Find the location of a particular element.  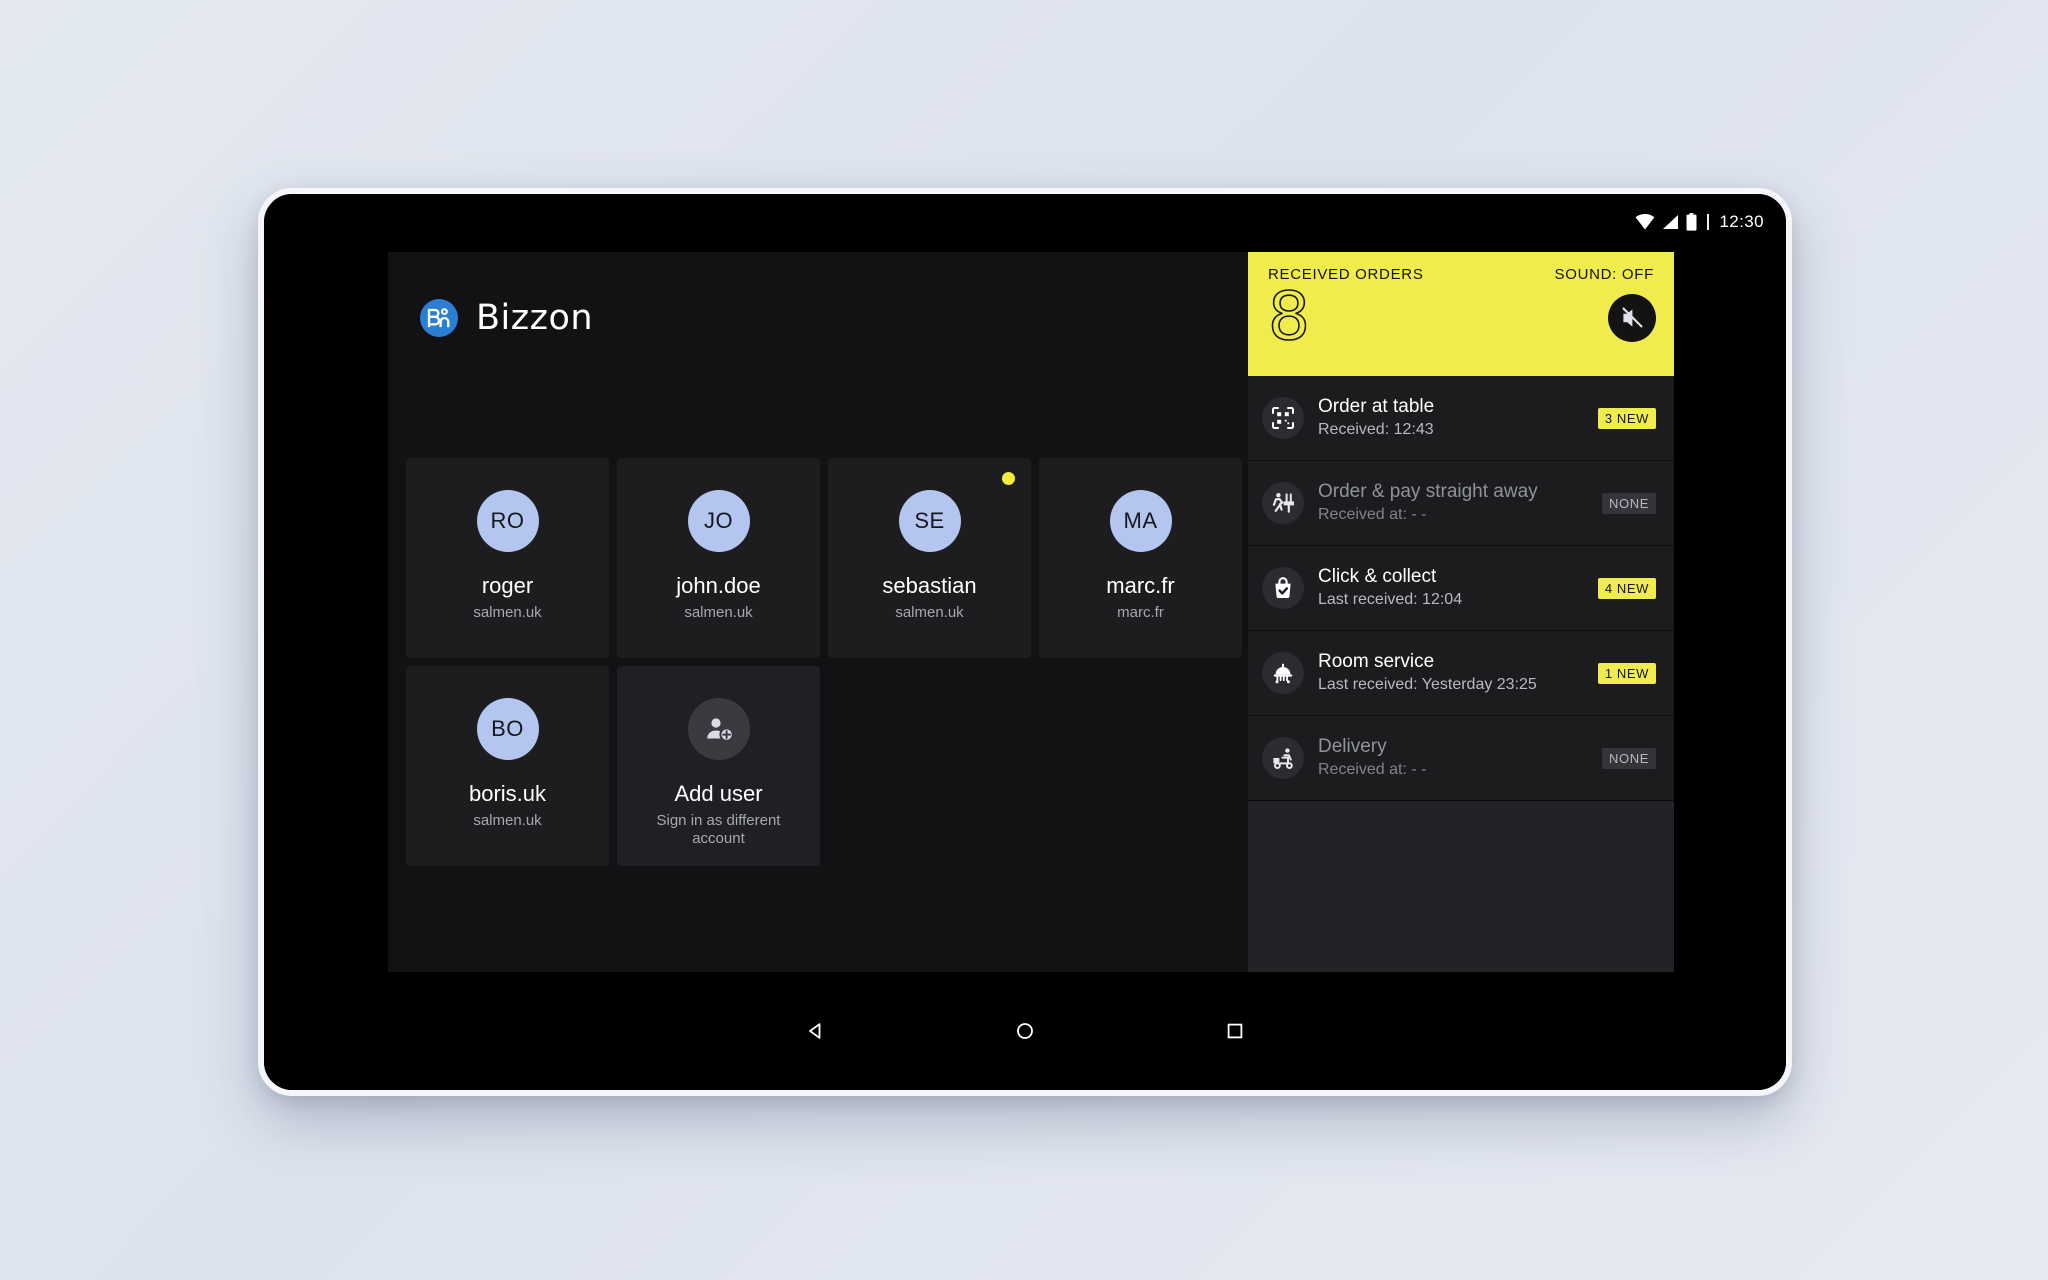

order-text: Click & collect Last received: 12:04 is located at coordinates (1451, 588).